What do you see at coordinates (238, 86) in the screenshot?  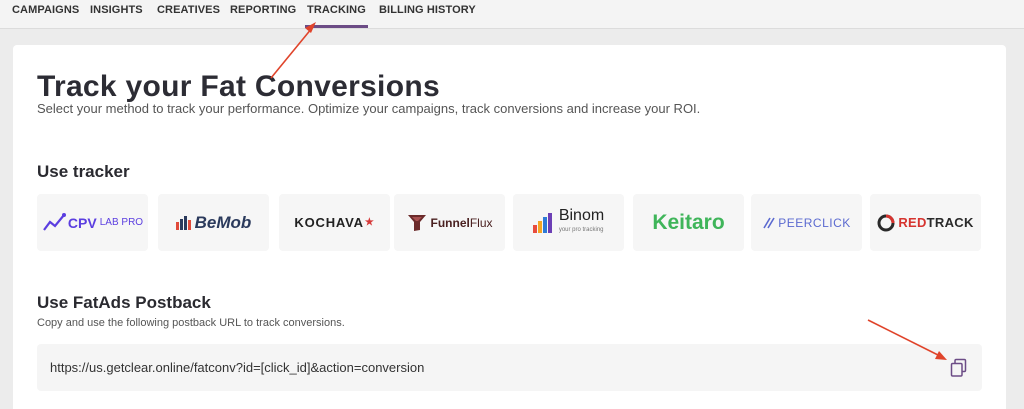 I see `page-title: Track your Fat Conversions` at bounding box center [238, 86].